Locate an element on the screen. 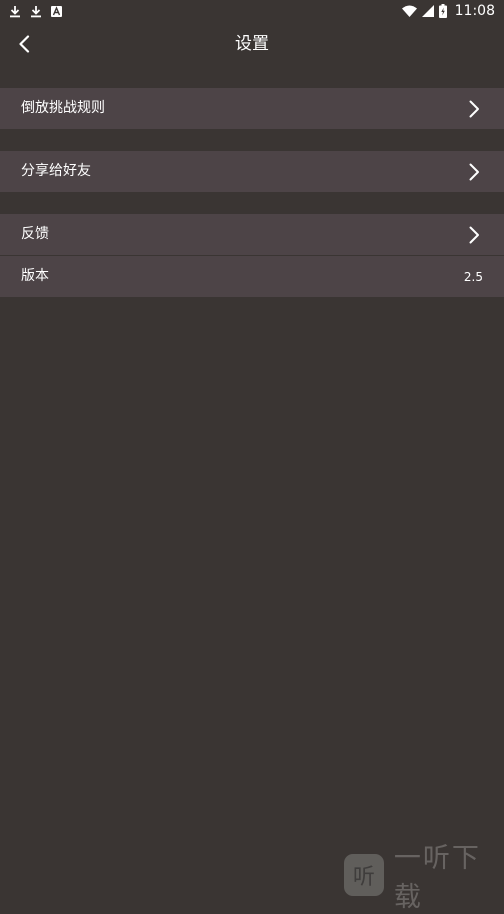  version-value: 2.5 is located at coordinates (473, 277).